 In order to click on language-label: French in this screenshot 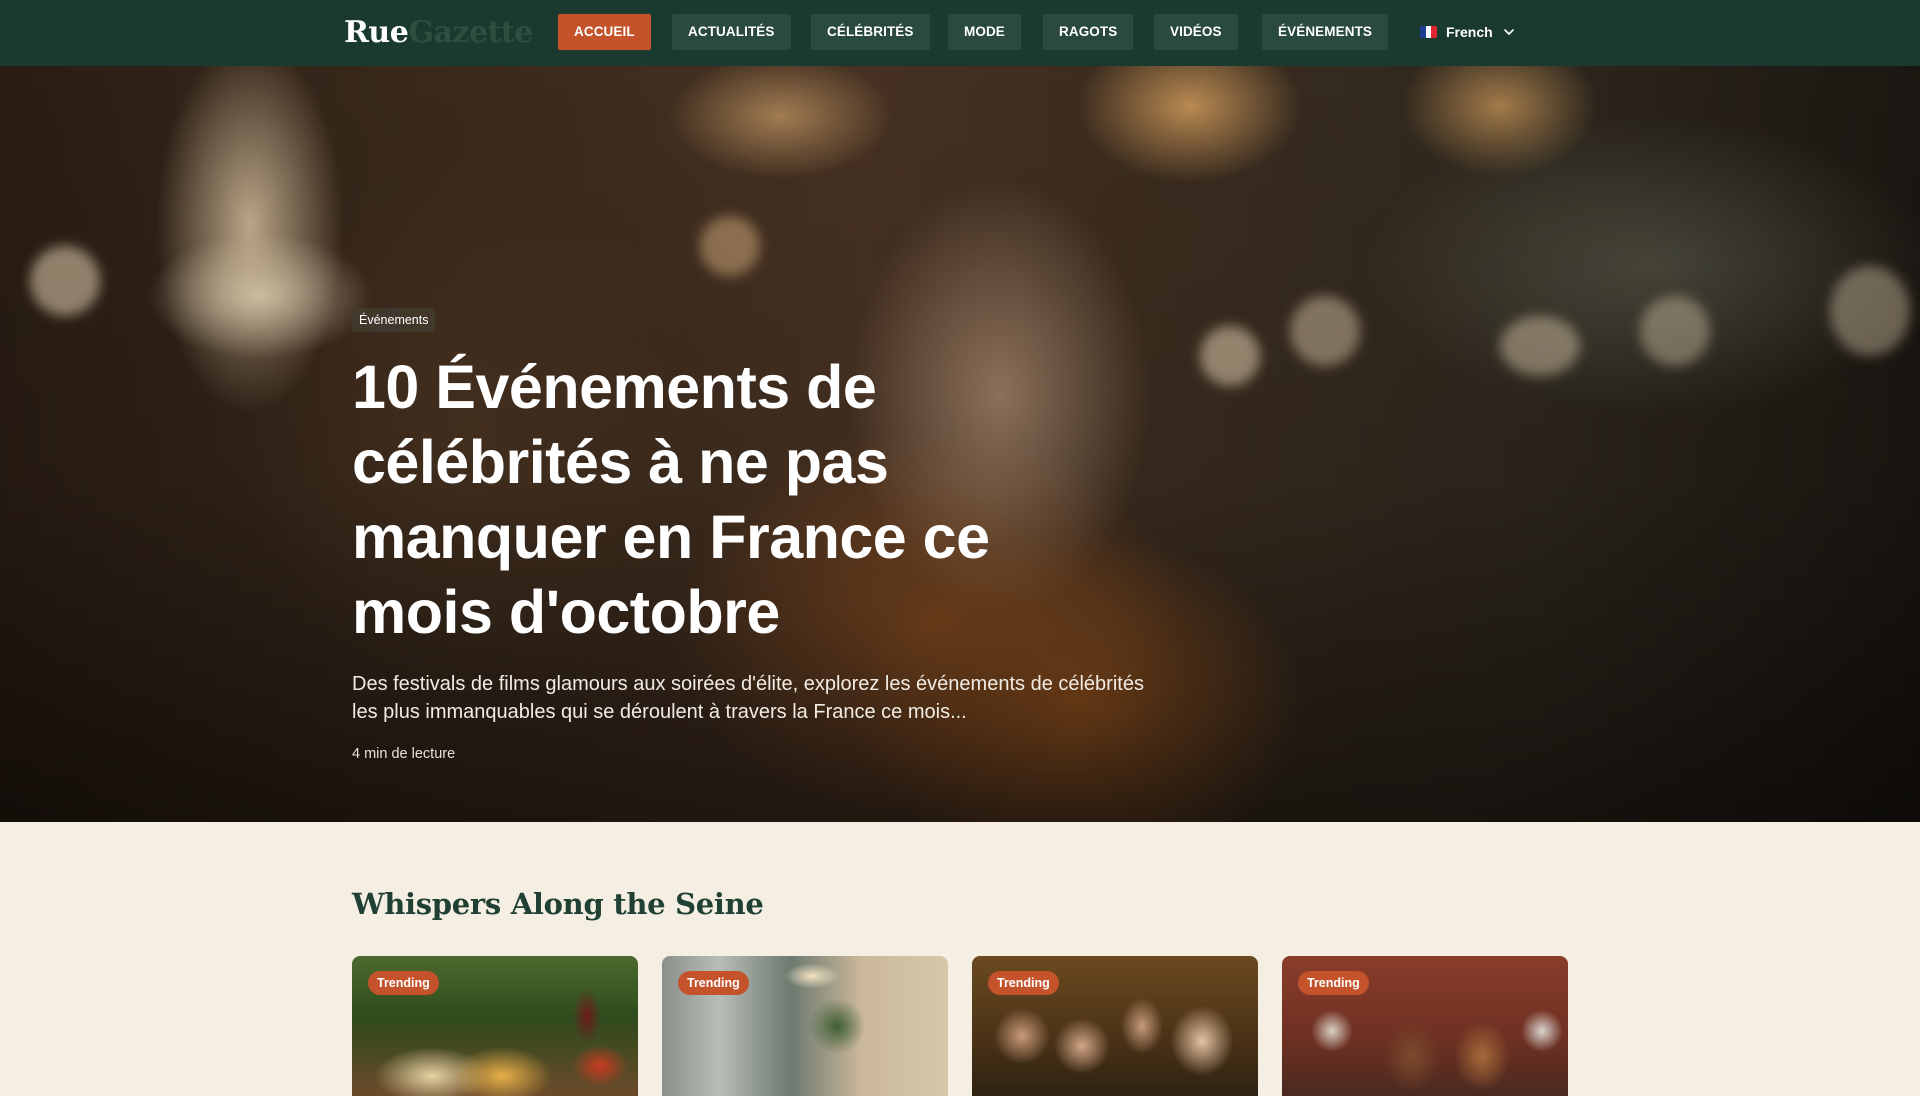, I will do `click(1469, 32)`.